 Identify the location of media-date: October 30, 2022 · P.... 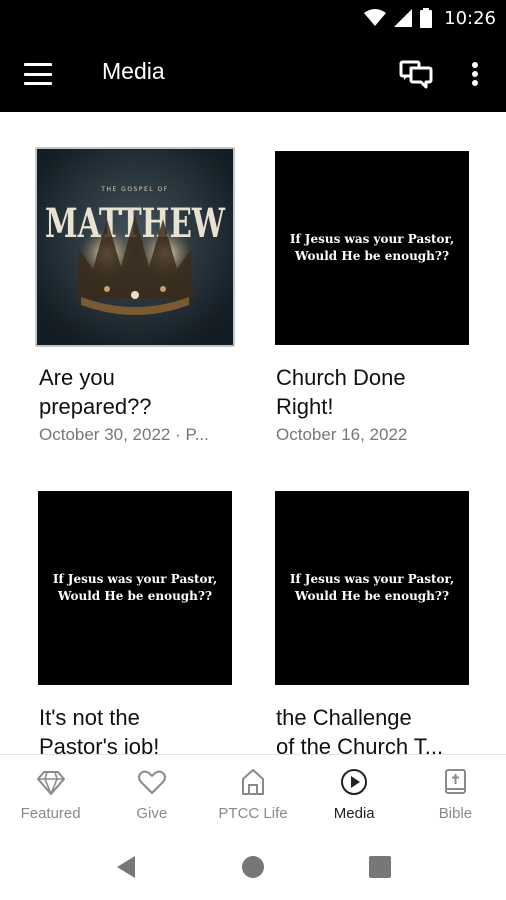
(124, 434).